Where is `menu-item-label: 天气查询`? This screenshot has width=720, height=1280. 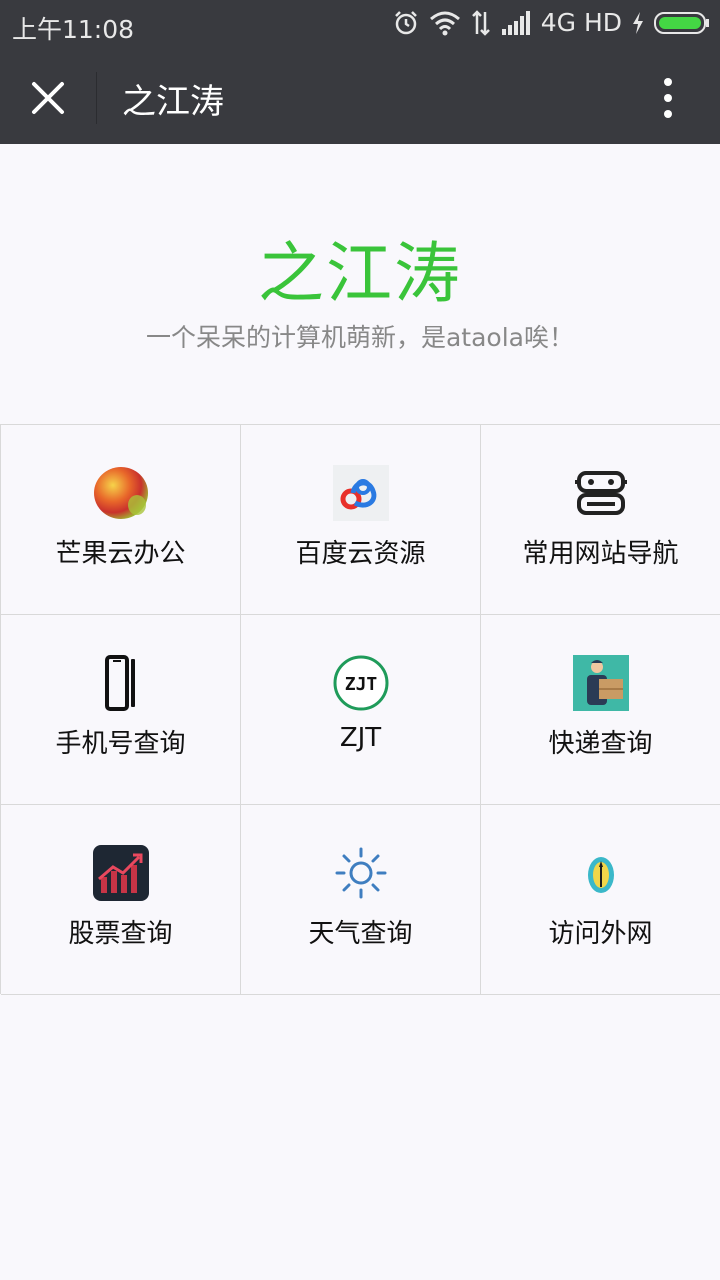
menu-item-label: 天气查询 is located at coordinates (360, 934).